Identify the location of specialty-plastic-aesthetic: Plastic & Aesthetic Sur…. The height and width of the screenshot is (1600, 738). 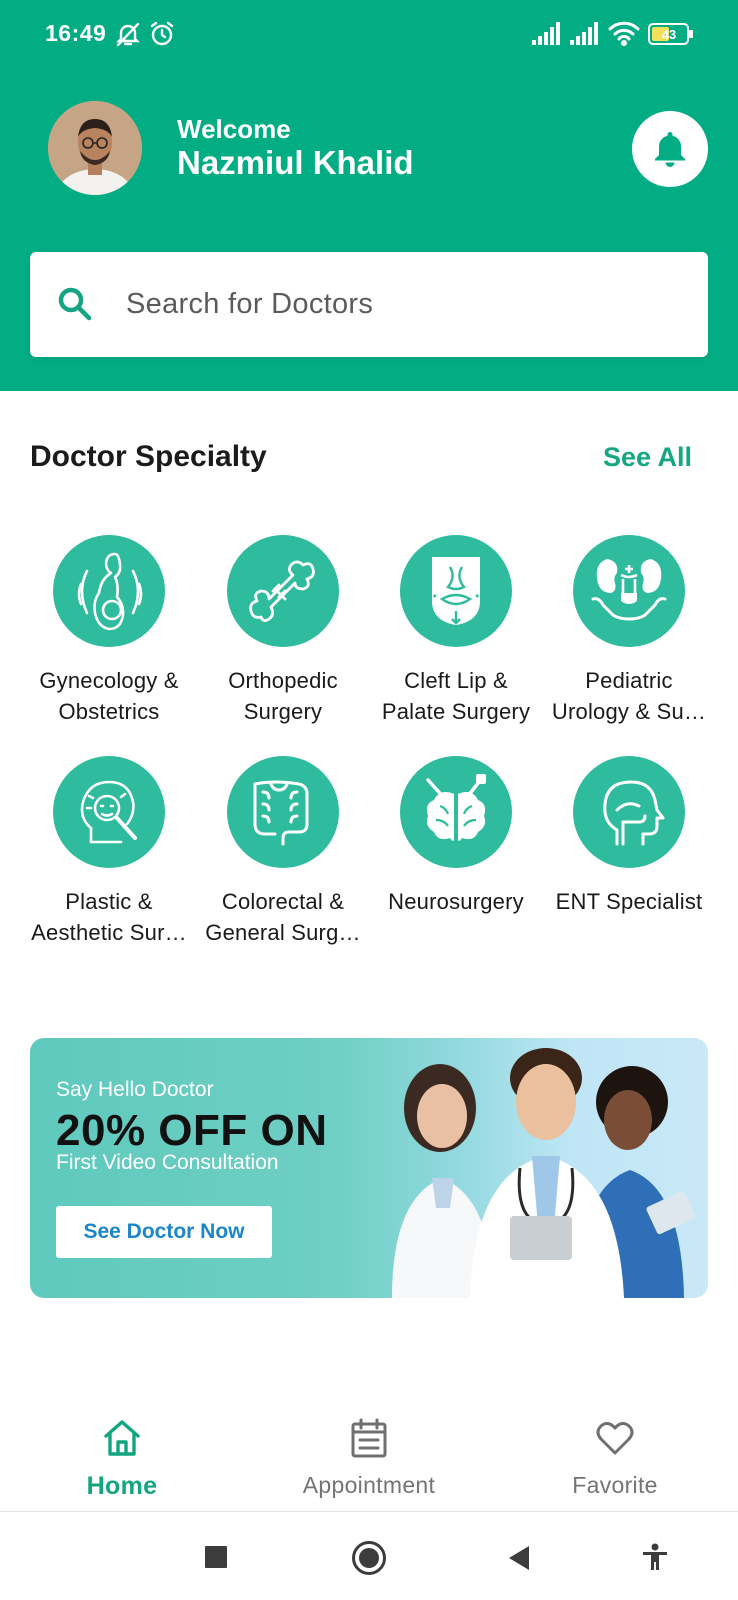
(109, 852).